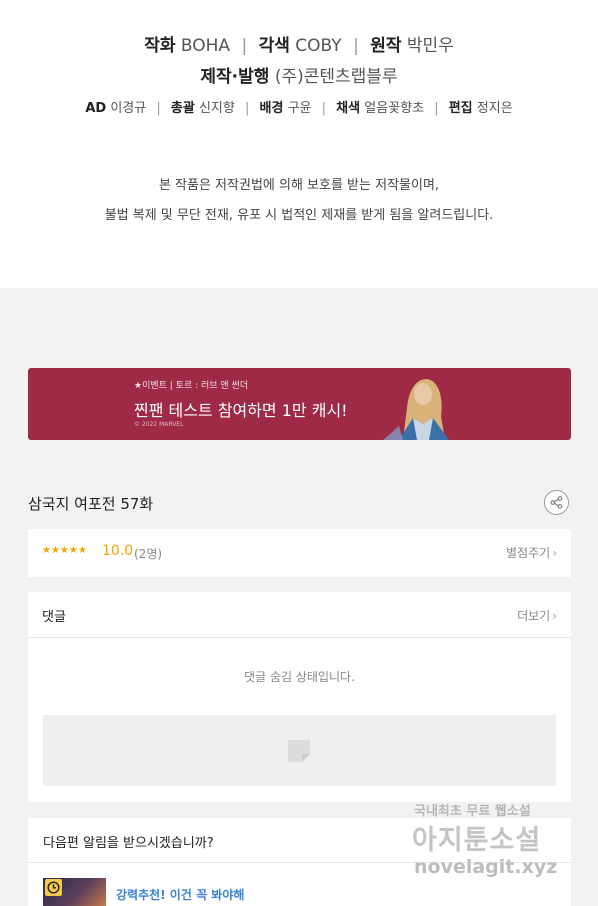  Describe the element at coordinates (416, 409) in the screenshot. I see `banner-character-image` at that location.